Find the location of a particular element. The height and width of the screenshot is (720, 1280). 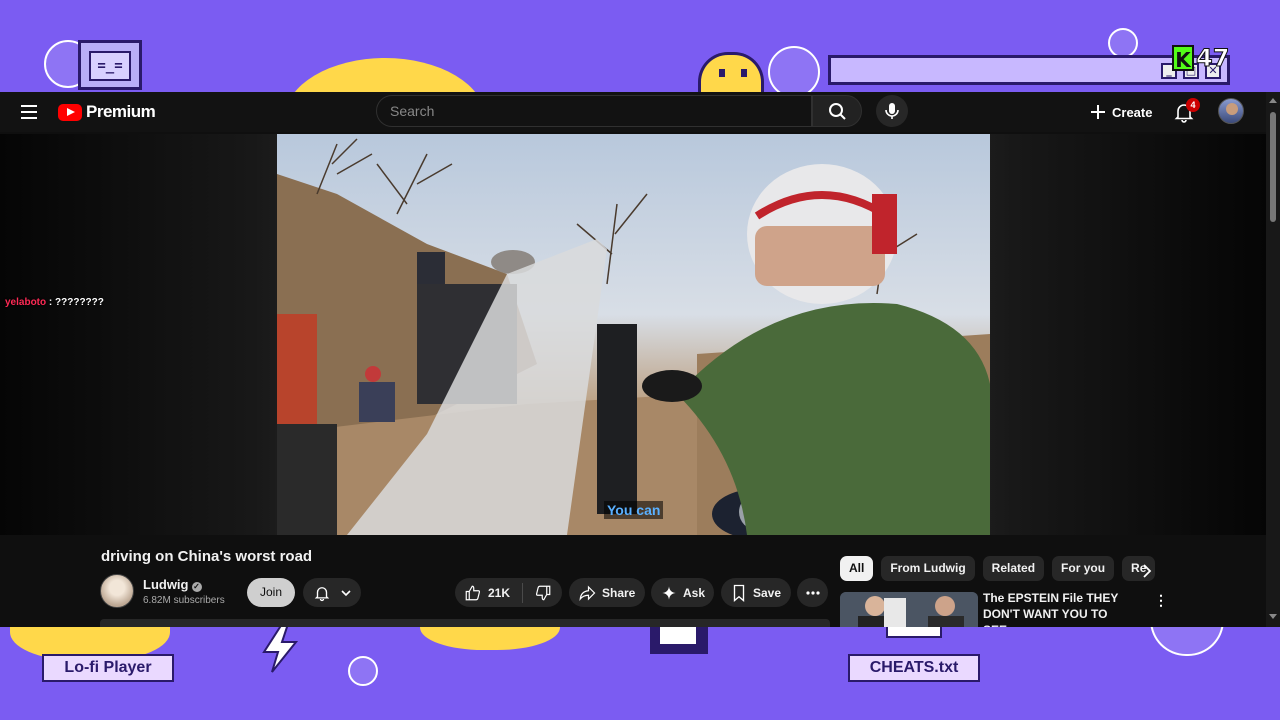

chip-for-you: For you is located at coordinates (1083, 568).